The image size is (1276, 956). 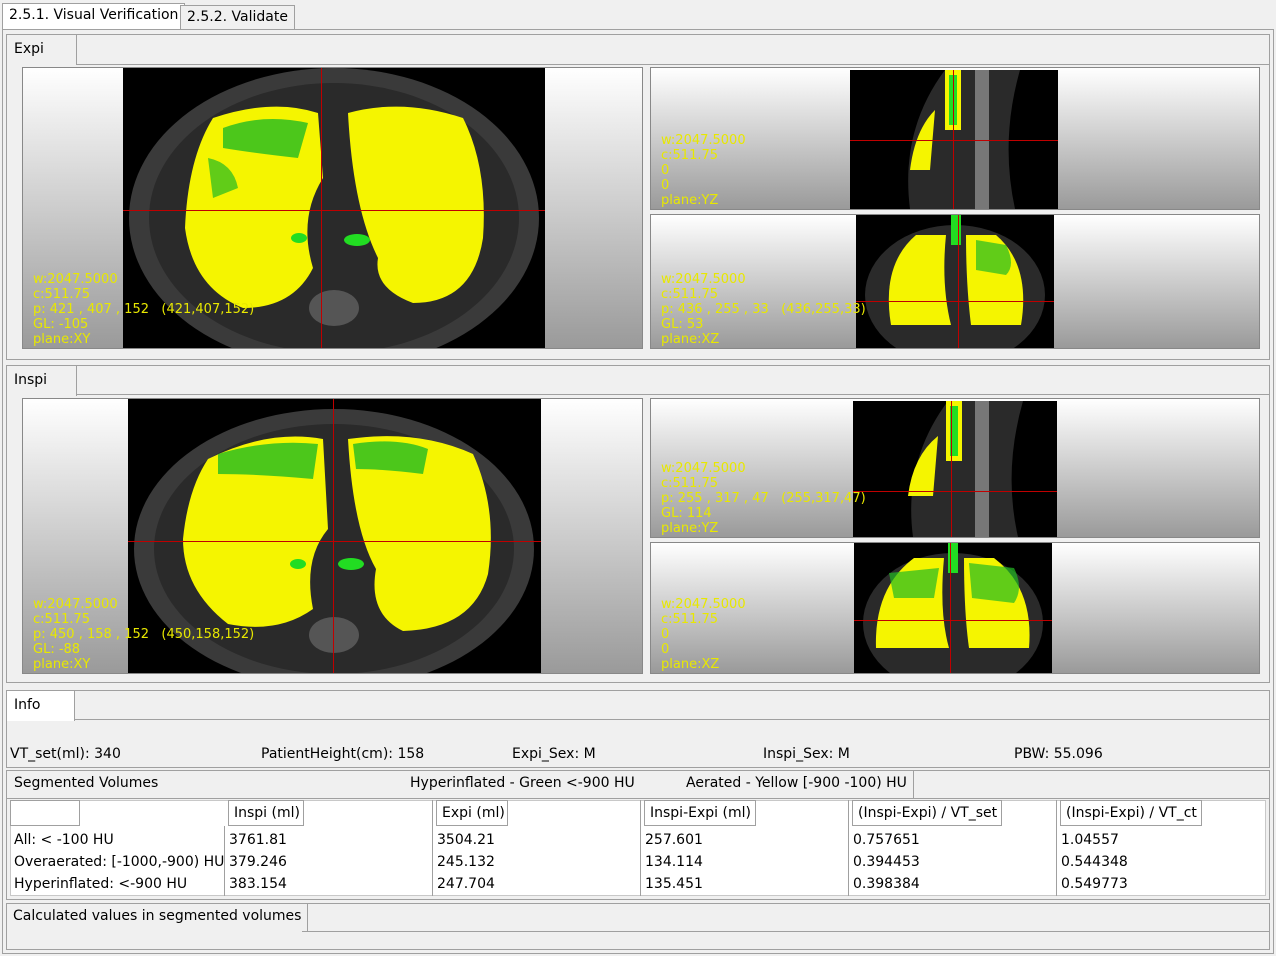 What do you see at coordinates (703, 468) in the screenshot?
I see `inspi-yz-line1: w:2047.5000` at bounding box center [703, 468].